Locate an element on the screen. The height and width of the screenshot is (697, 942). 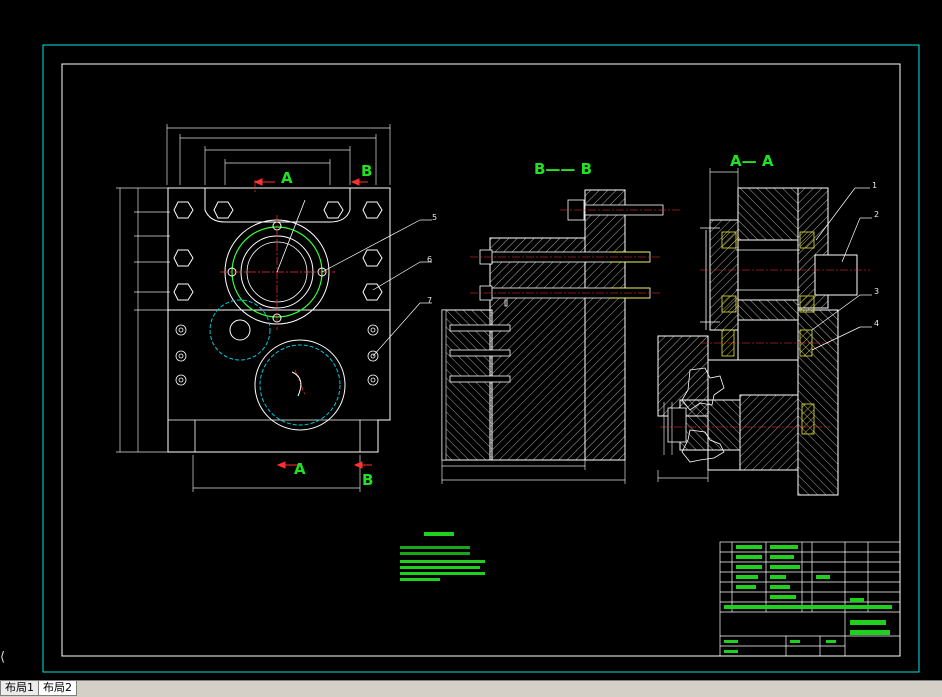
section-a-a is located at coordinates (764, 332).